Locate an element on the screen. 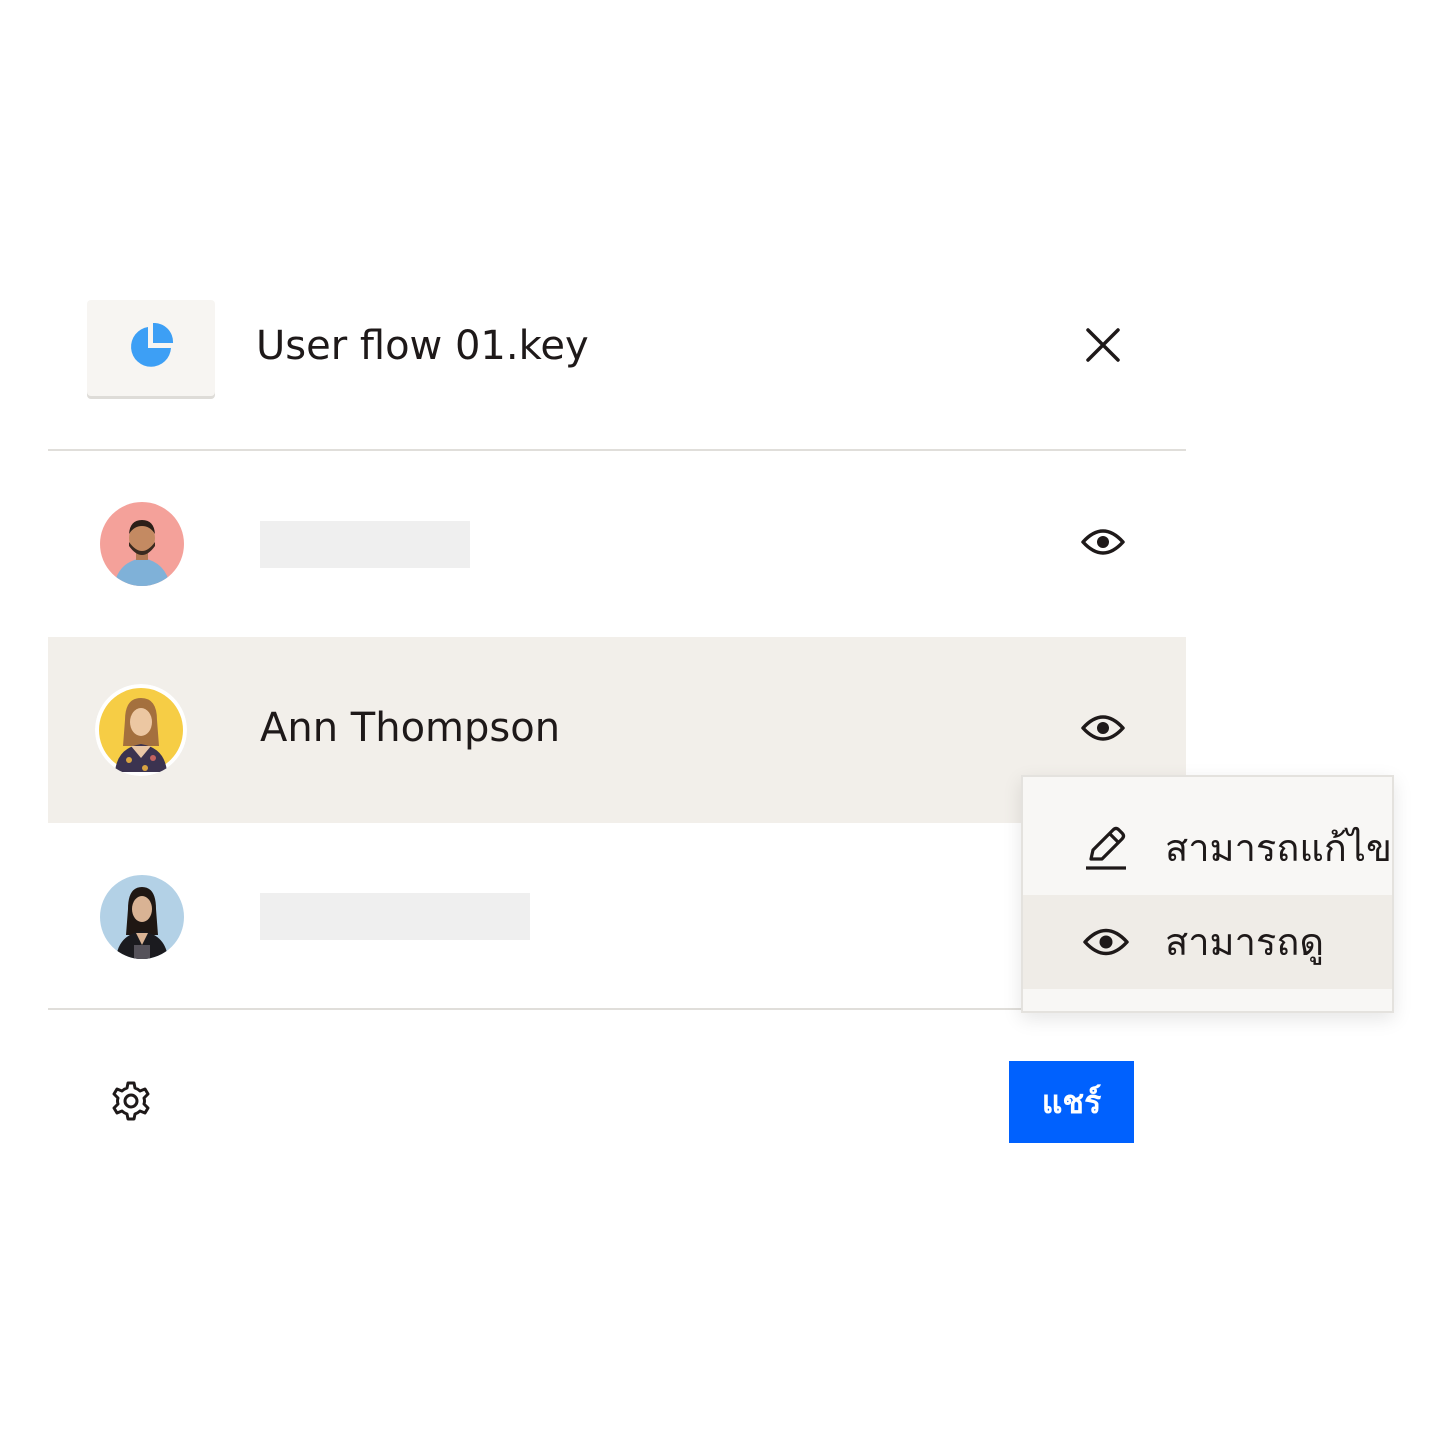 The height and width of the screenshot is (1440, 1440). footer-divider is located at coordinates (535, 1009).